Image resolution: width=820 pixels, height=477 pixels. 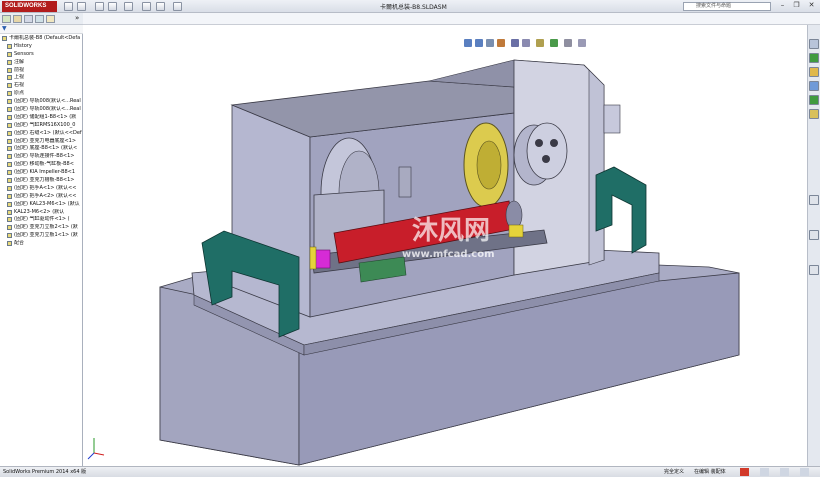 I want to click on tree-item: (固定) 移动板-气缸板-B8<, so click(x=41, y=165).